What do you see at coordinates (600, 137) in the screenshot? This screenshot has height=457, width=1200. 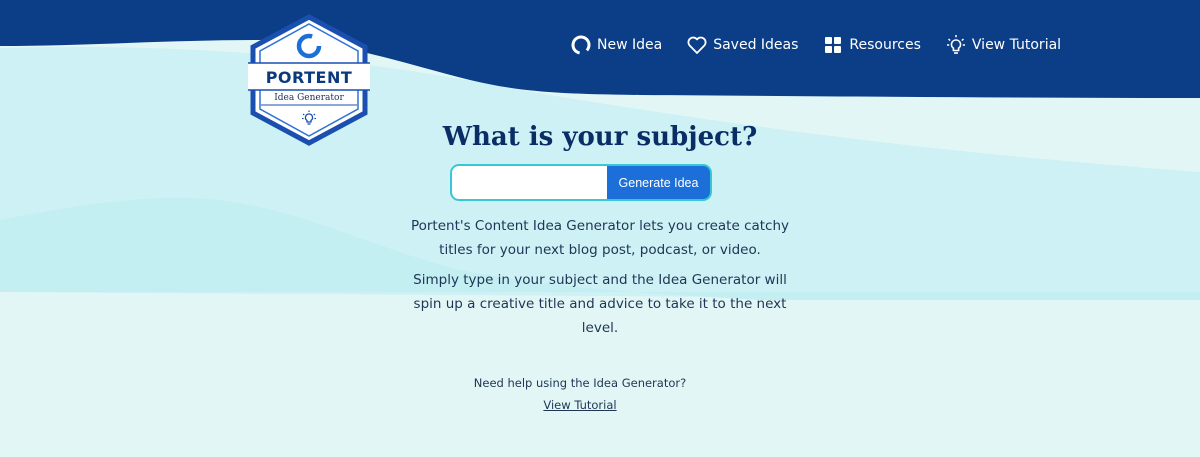 I see `page-title: What is your subject?` at bounding box center [600, 137].